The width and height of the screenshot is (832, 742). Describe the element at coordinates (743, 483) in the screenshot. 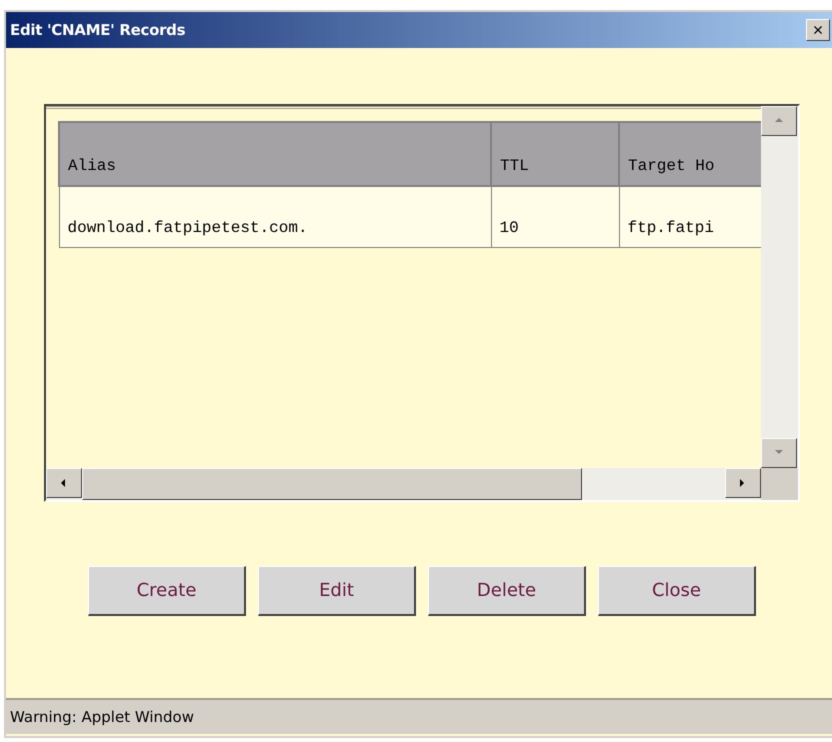

I see `scroll-right-button` at that location.